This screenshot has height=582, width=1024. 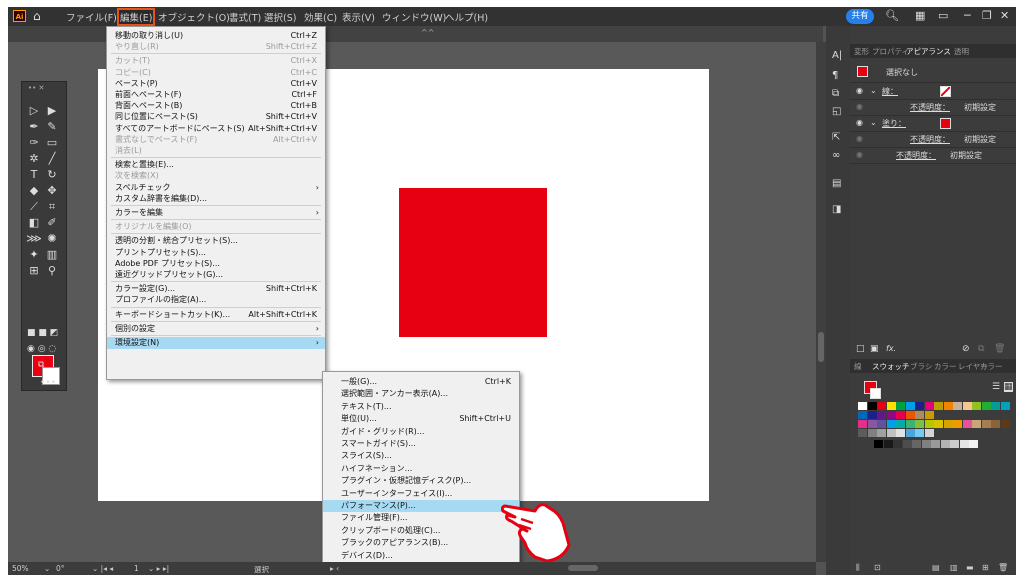 What do you see at coordinates (136, 568) in the screenshot?
I see `artboard-number: 1` at bounding box center [136, 568].